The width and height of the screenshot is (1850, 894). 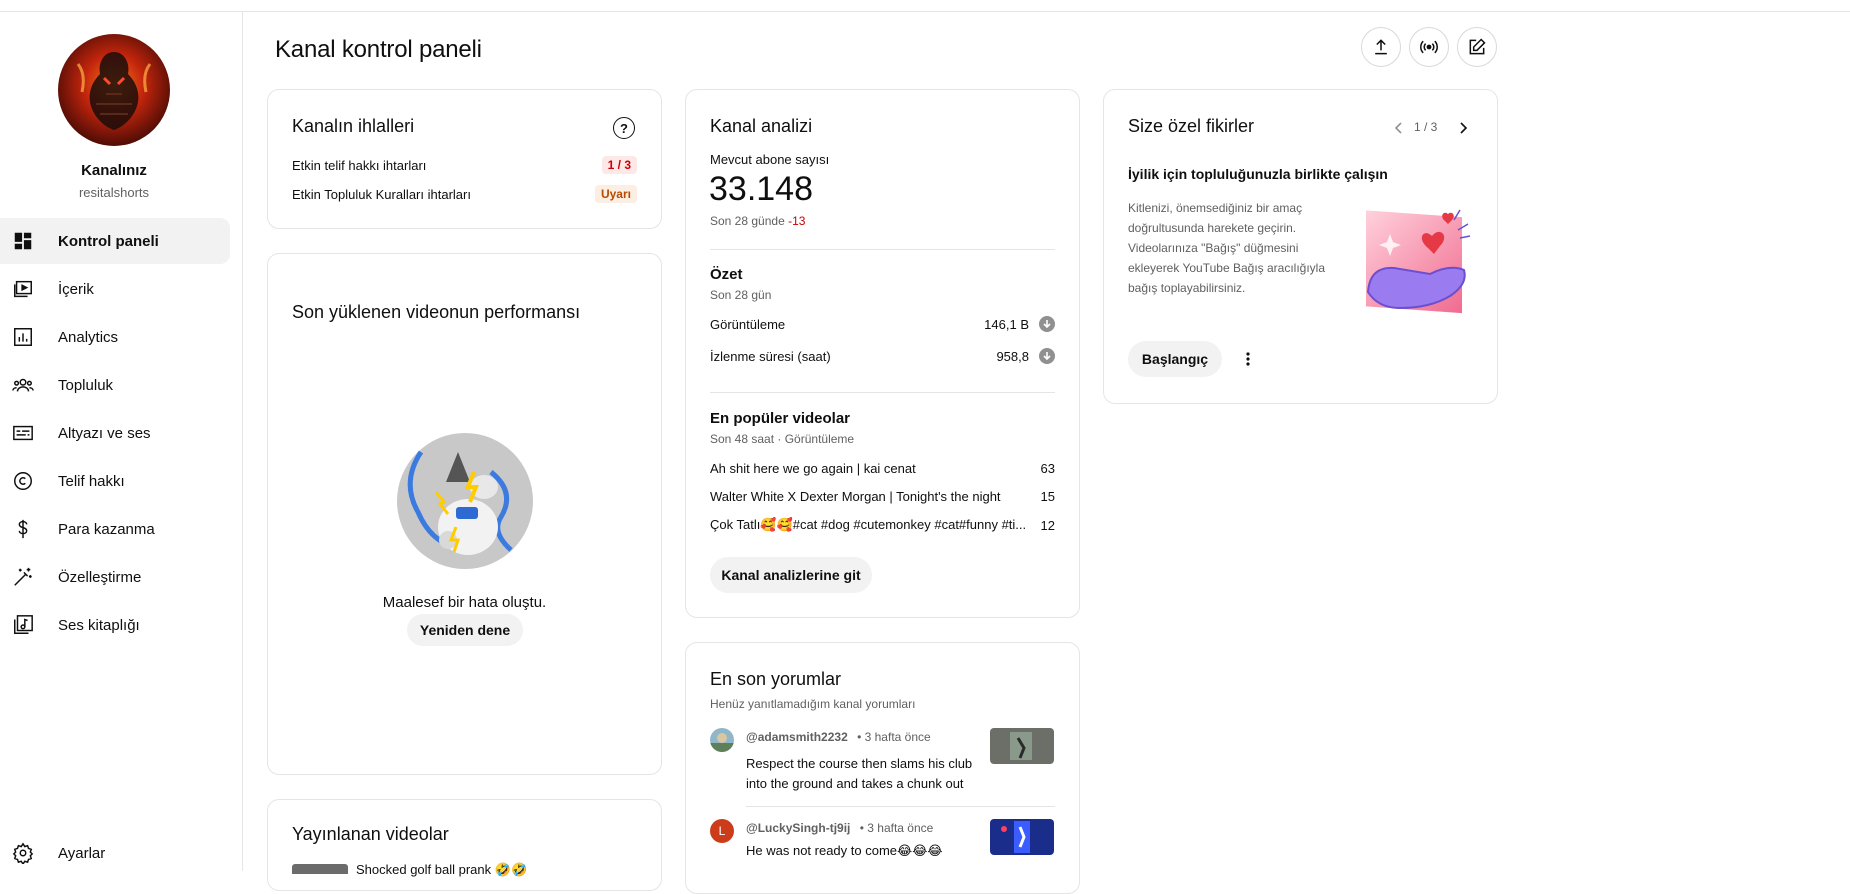 I want to click on go-live-button, so click(x=1429, y=47).